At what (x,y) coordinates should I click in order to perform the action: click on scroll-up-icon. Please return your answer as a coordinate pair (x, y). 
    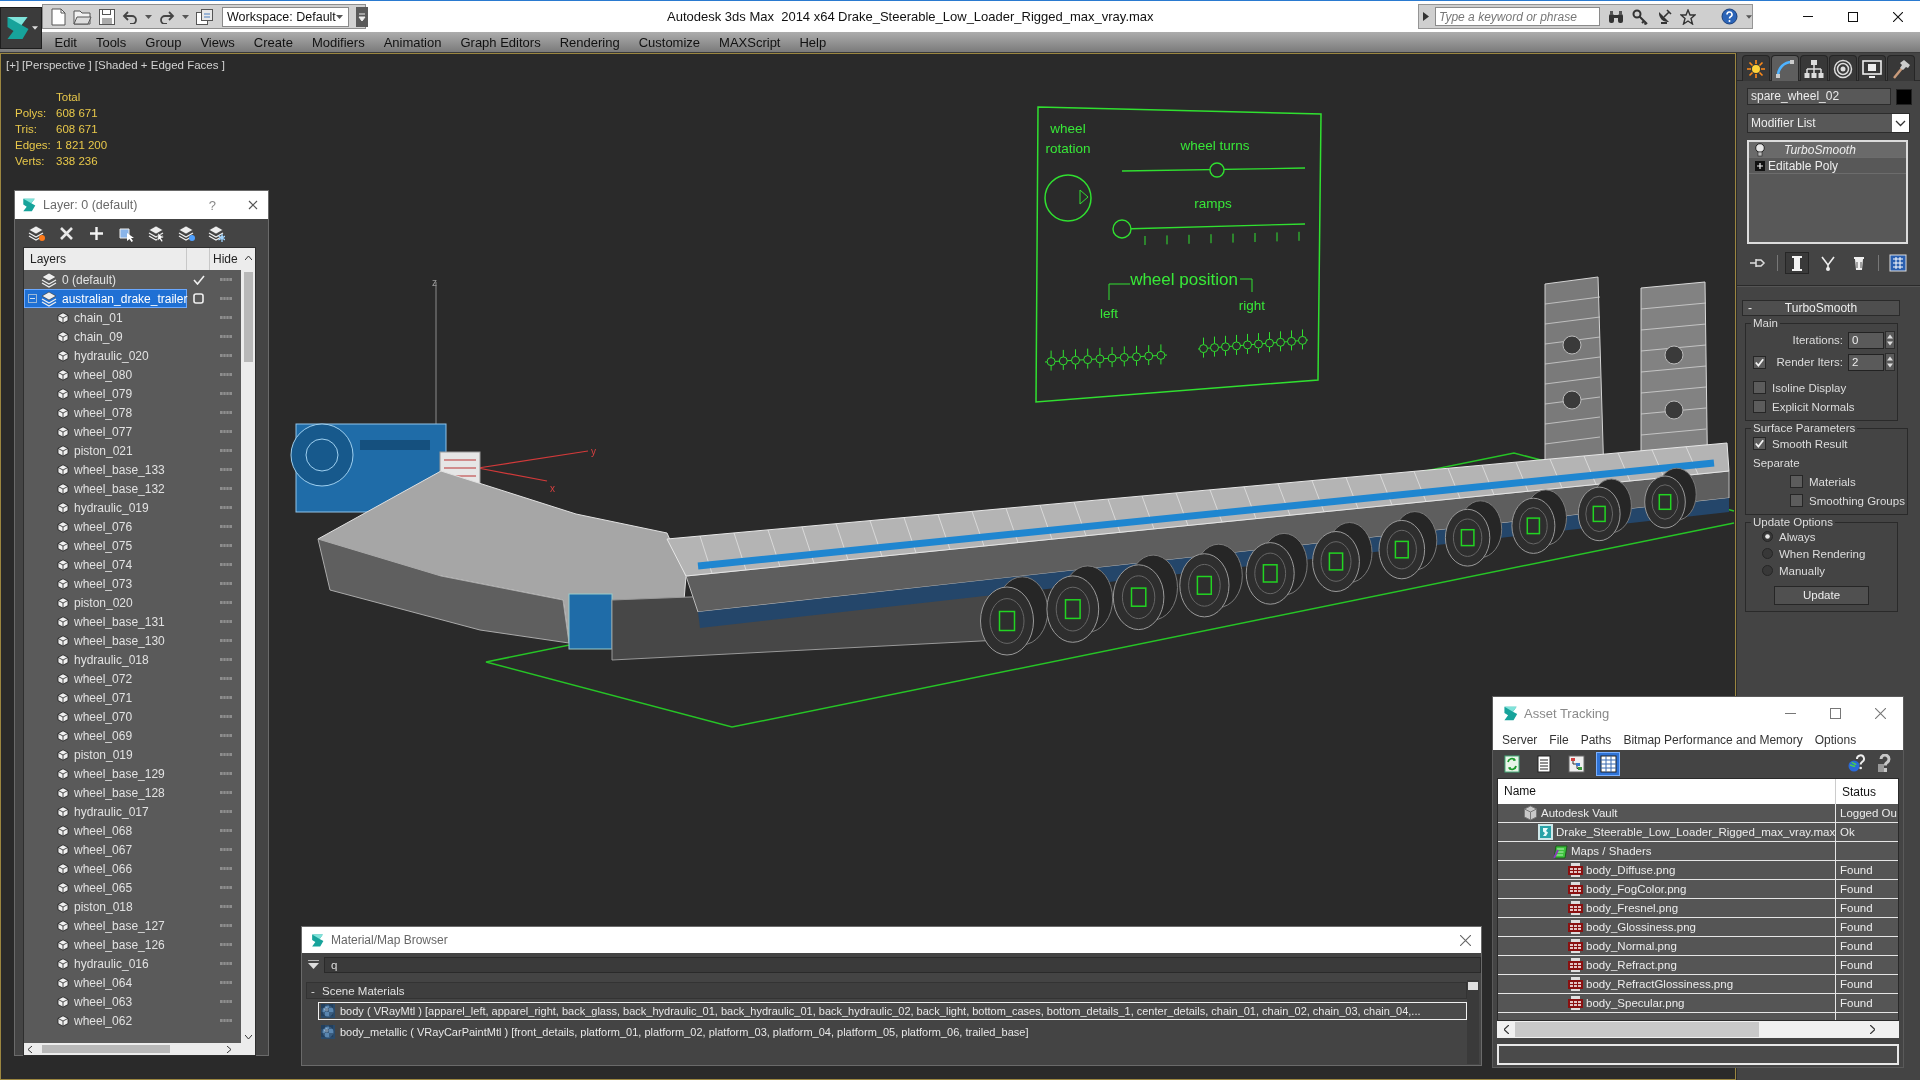
    Looking at the image, I should click on (248, 258).